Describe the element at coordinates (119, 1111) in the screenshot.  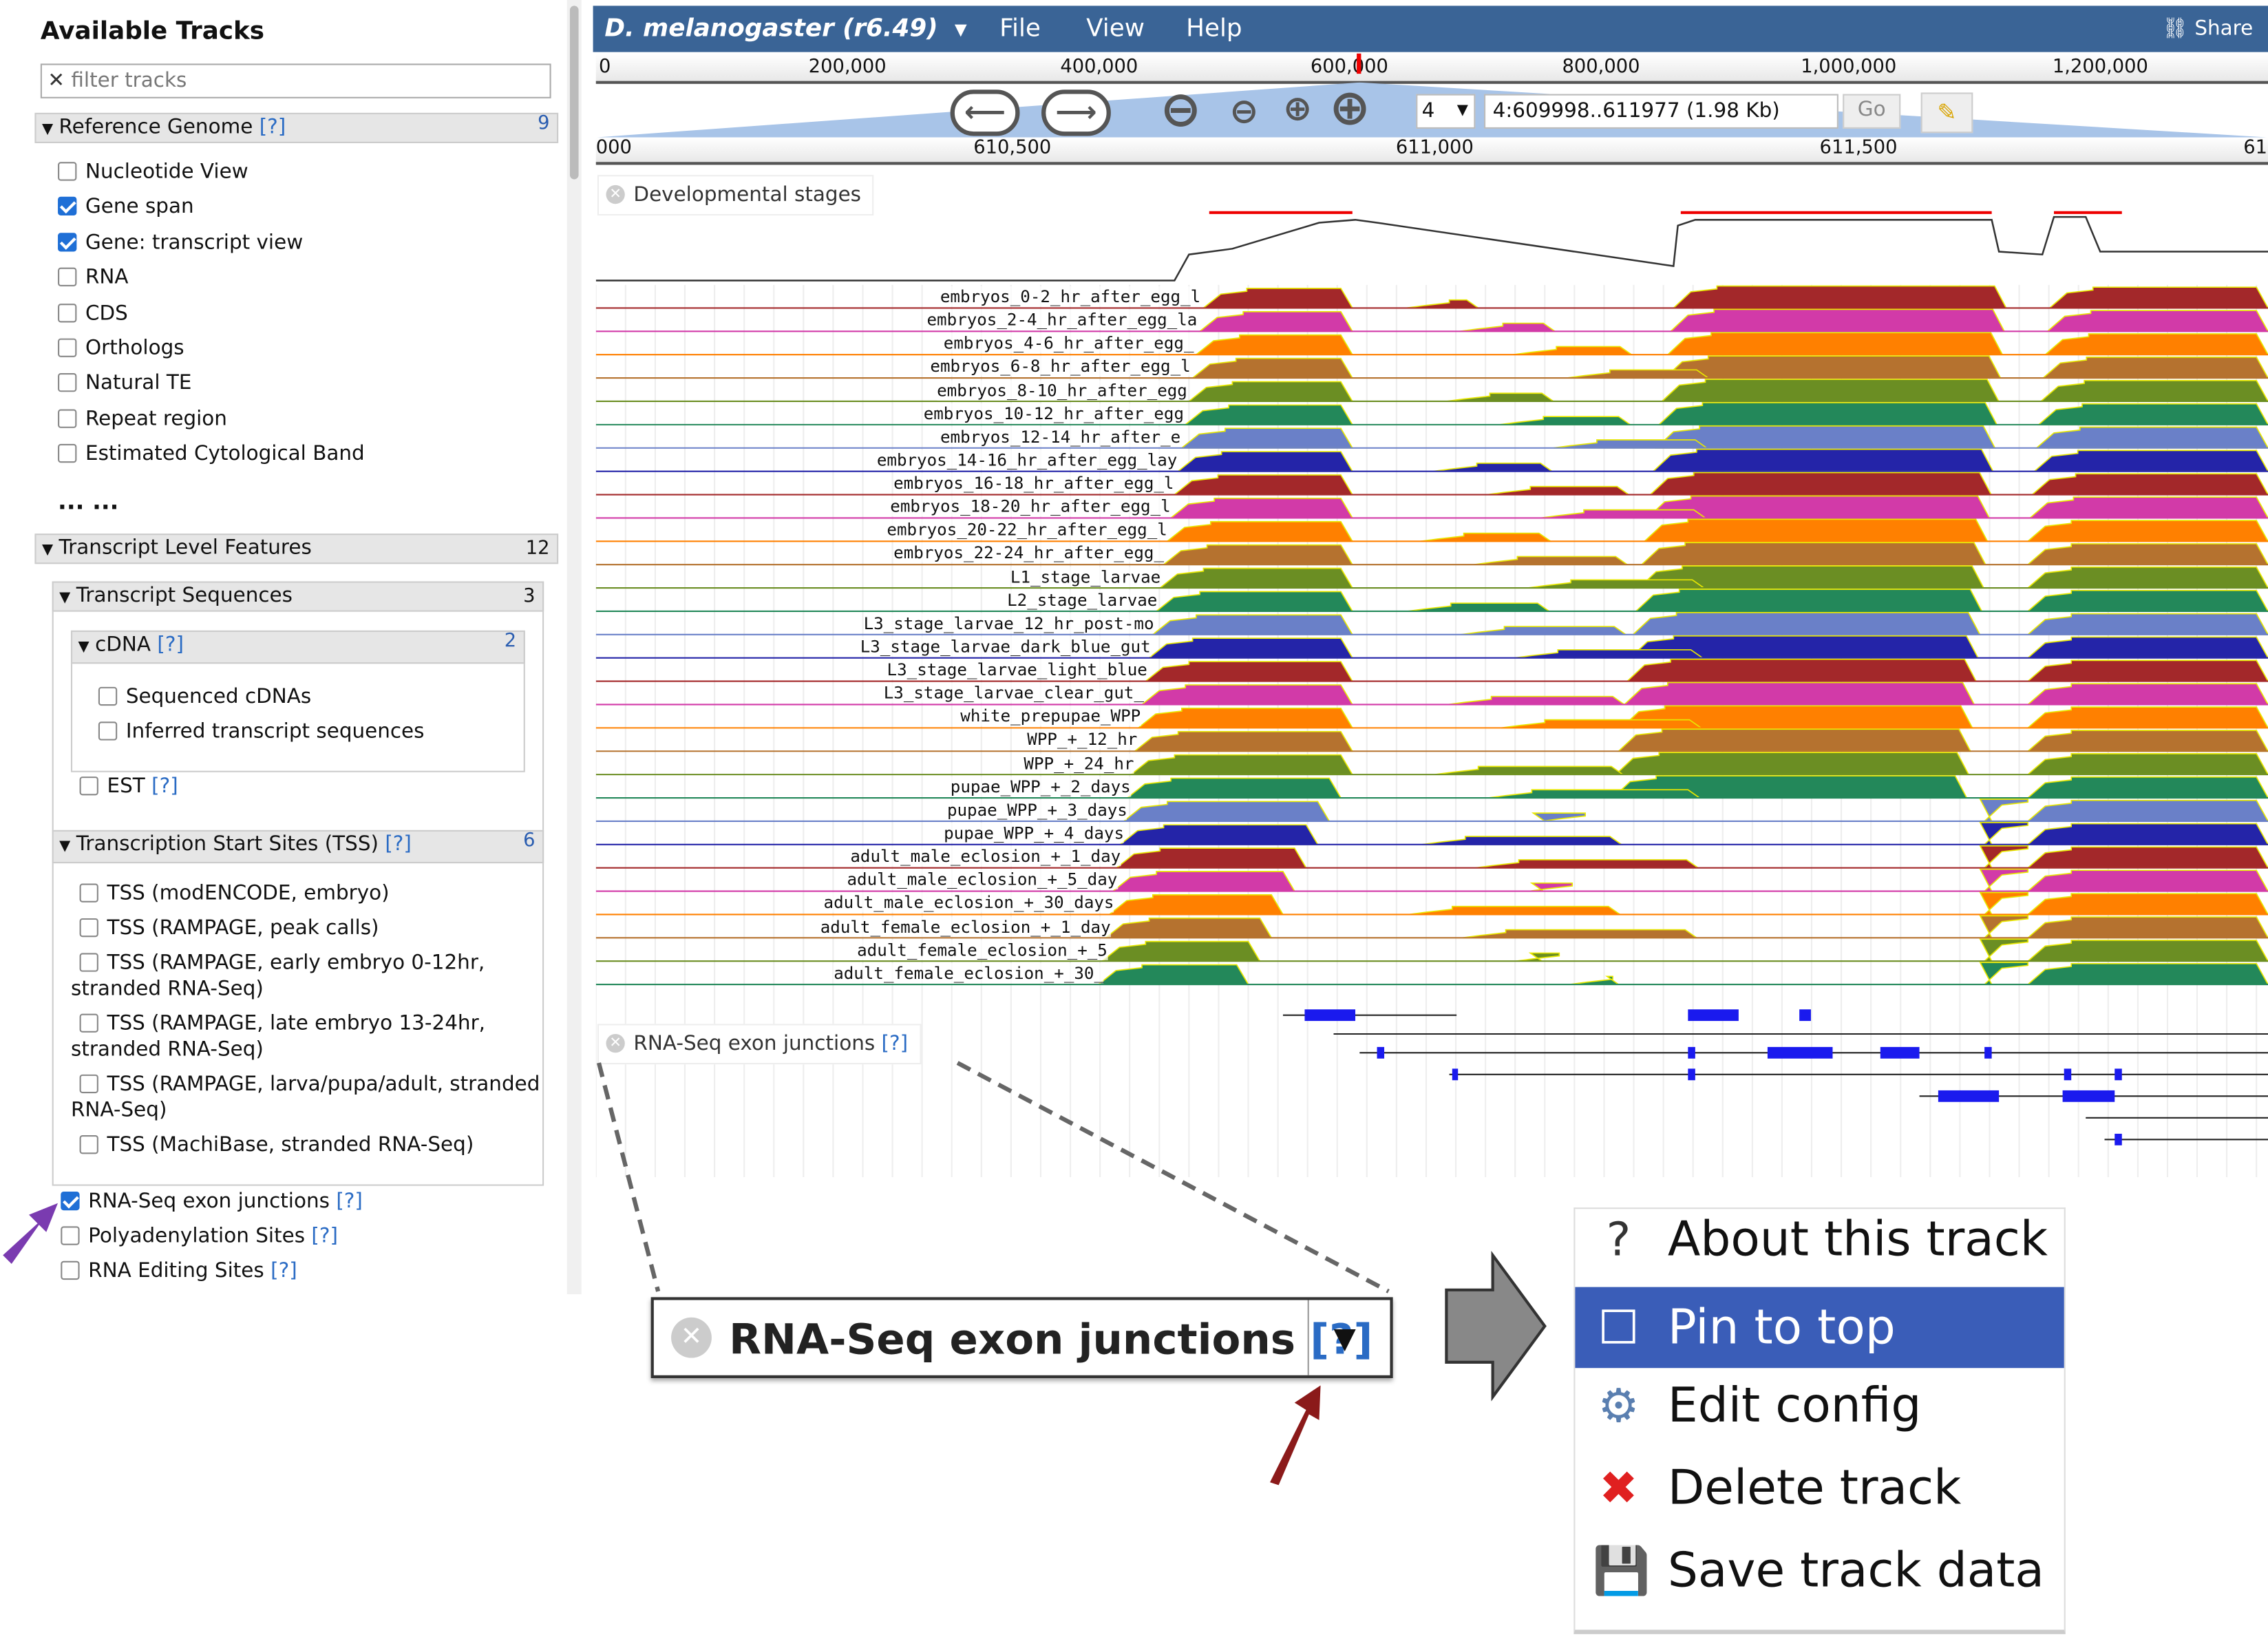
I see `track-label-cont: RNA-Seq)` at that location.